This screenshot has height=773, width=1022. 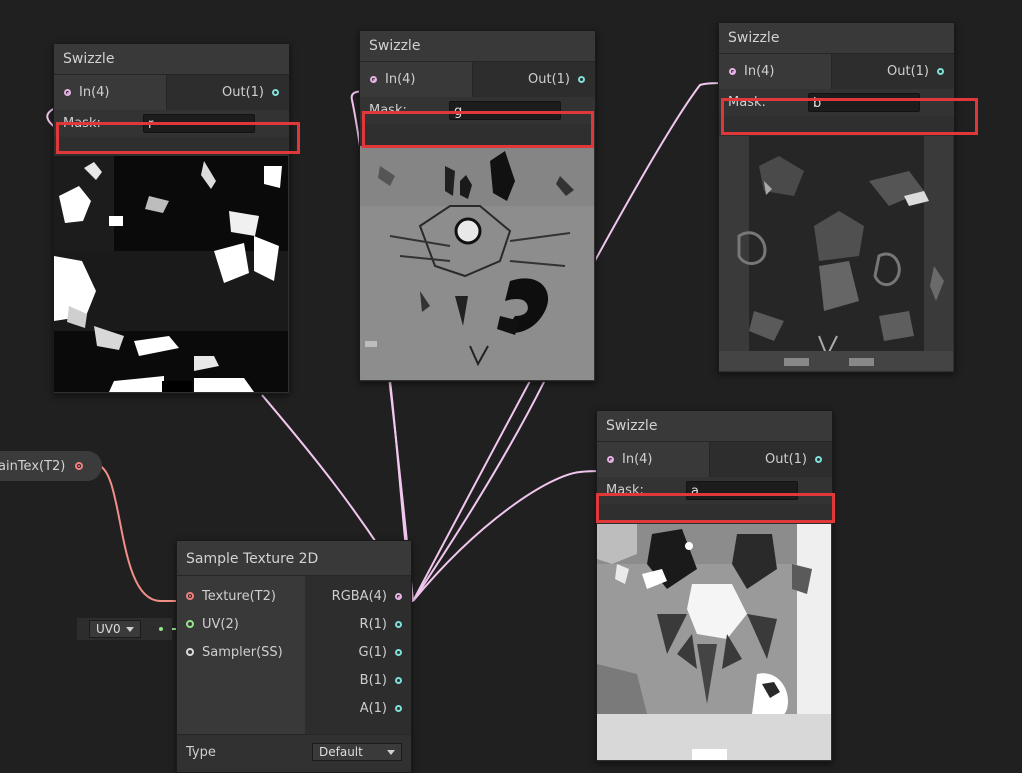 I want to click on port-label: G(1), so click(x=373, y=652).